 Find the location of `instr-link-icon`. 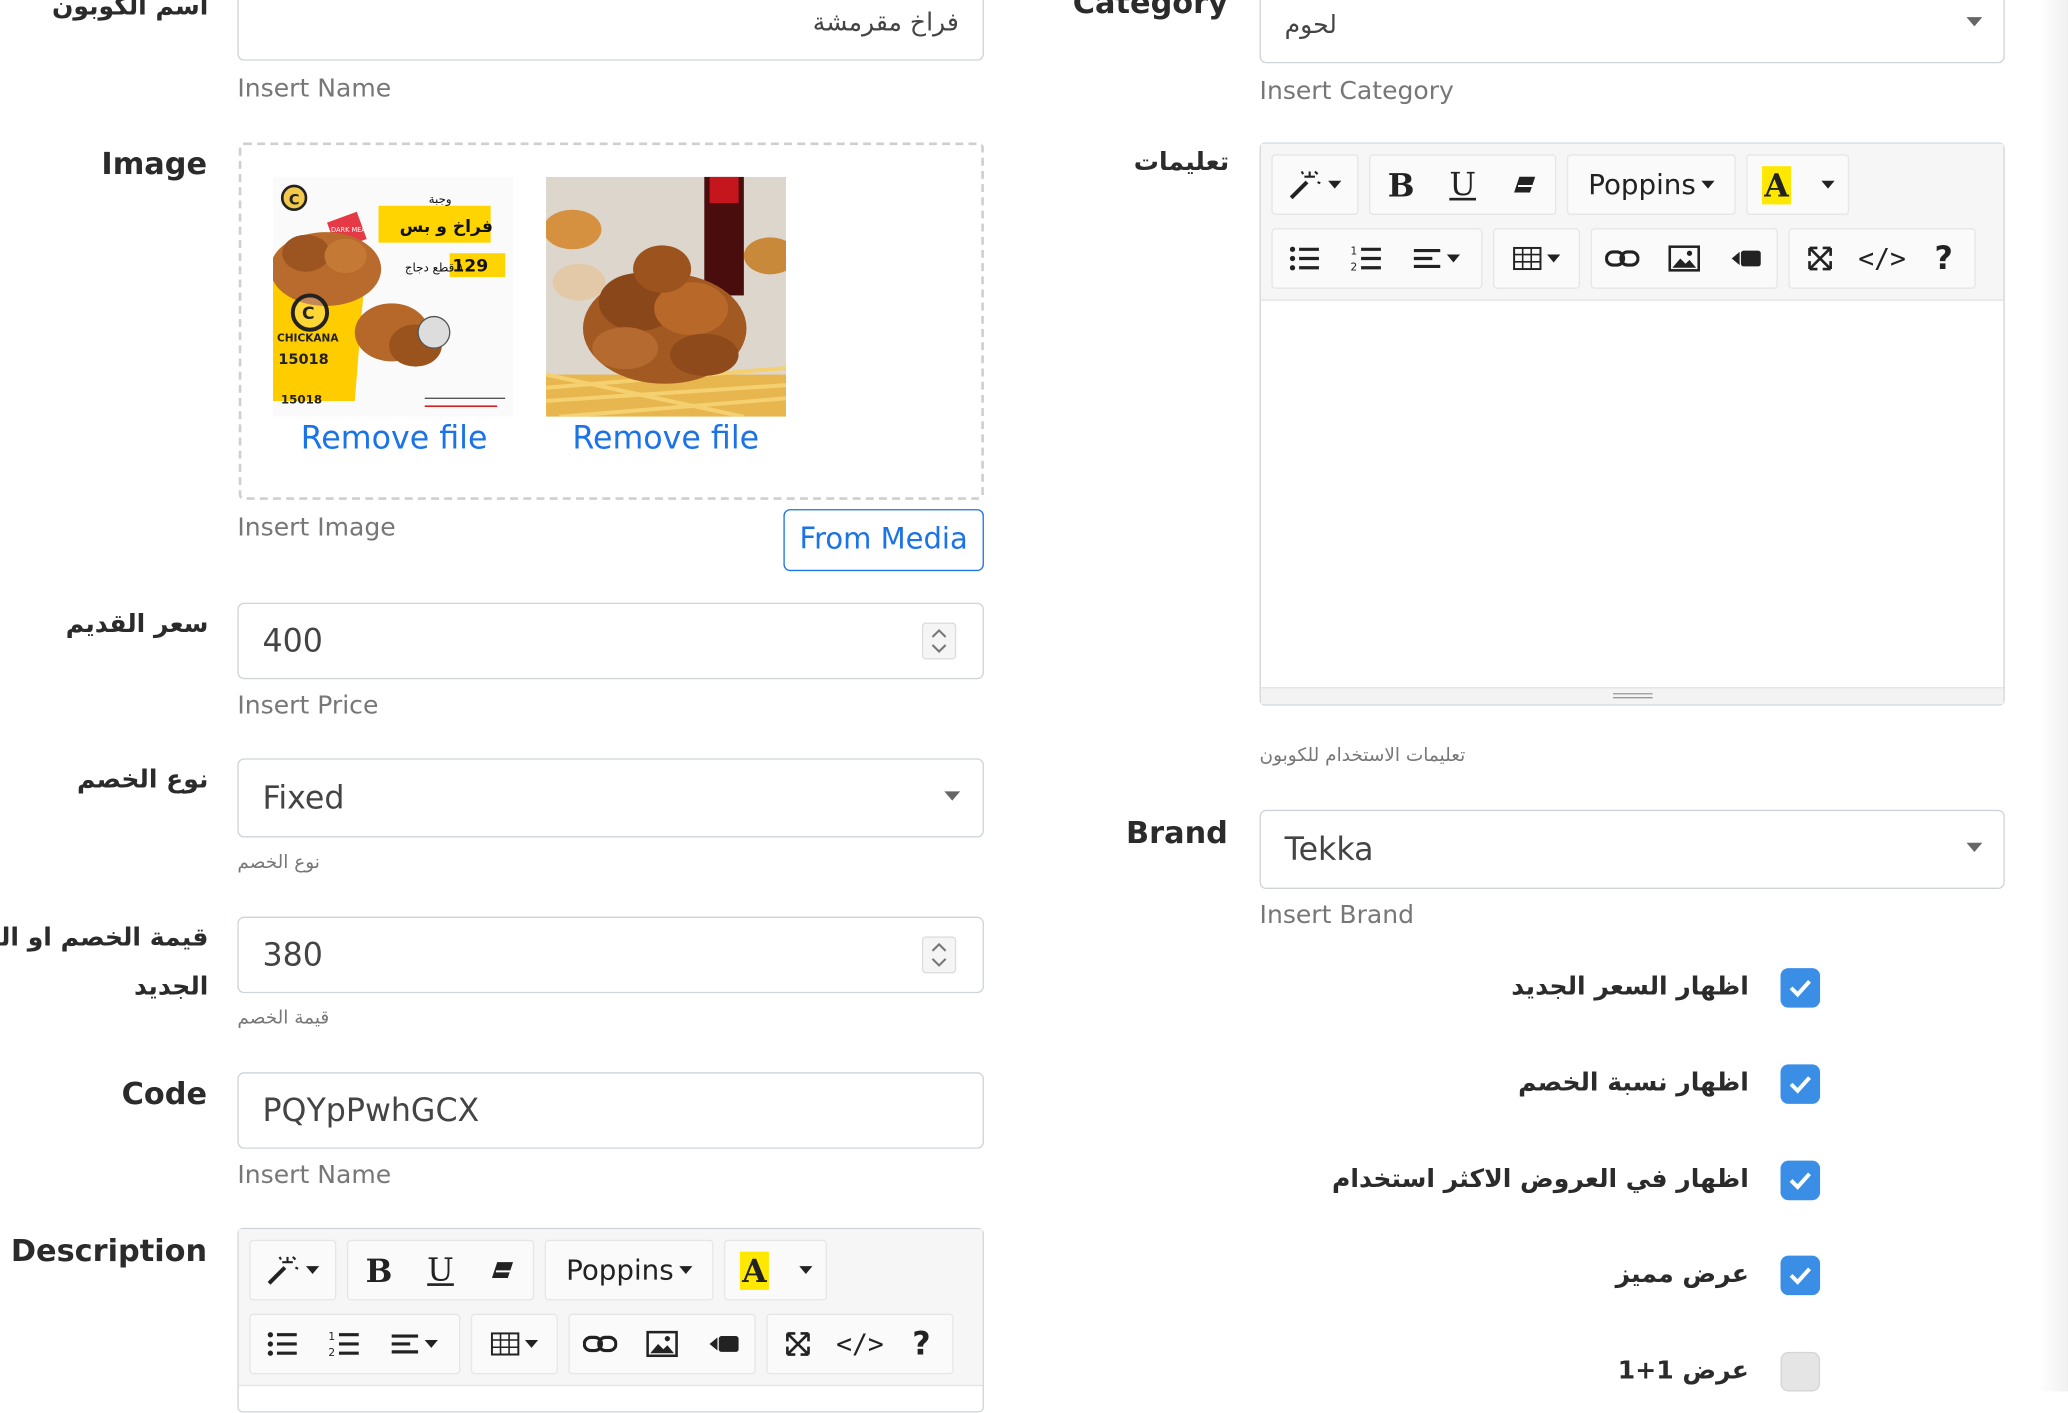

instr-link-icon is located at coordinates (1623, 258).